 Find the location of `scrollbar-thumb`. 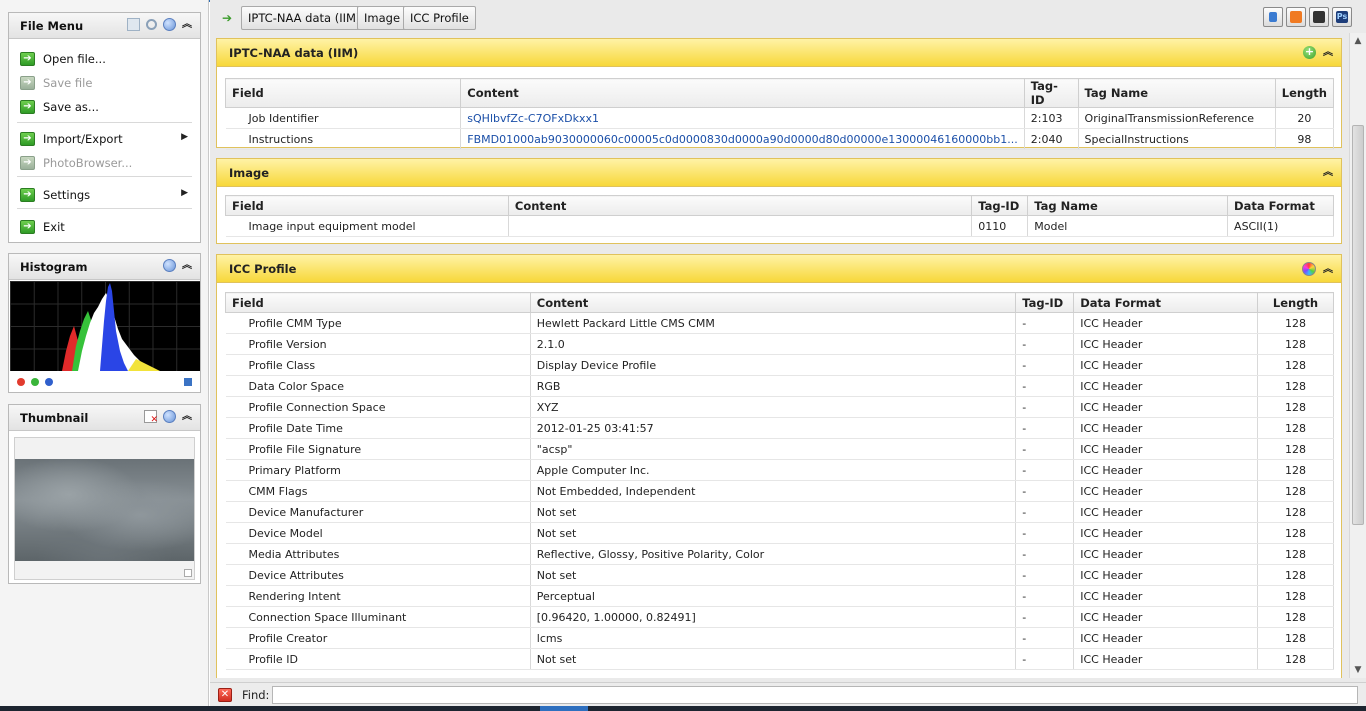

scrollbar-thumb is located at coordinates (1358, 325).